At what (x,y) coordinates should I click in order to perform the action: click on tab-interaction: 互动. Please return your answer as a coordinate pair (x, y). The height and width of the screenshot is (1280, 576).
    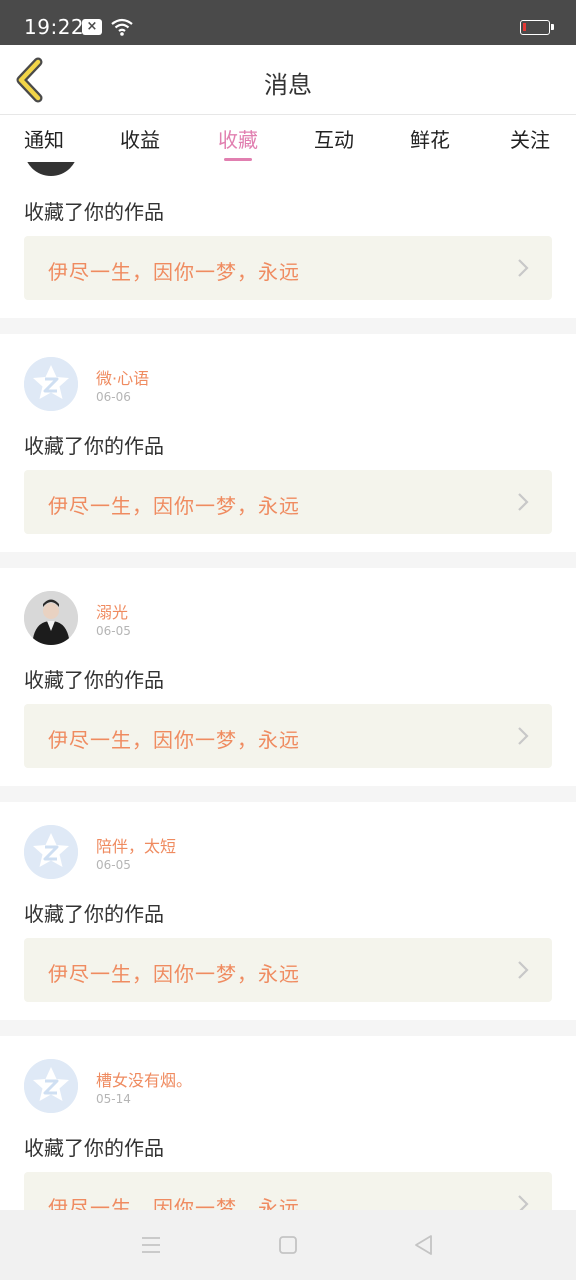
    Looking at the image, I should click on (334, 138).